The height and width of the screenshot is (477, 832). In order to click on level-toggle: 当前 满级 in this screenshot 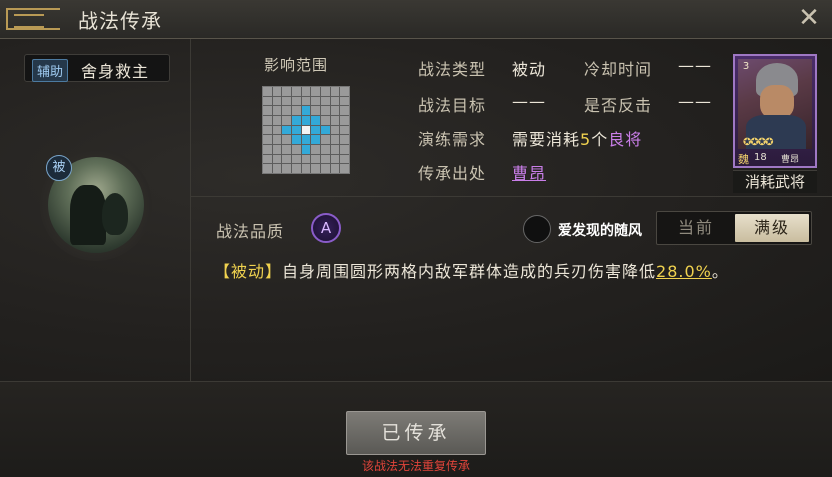, I will do `click(734, 228)`.